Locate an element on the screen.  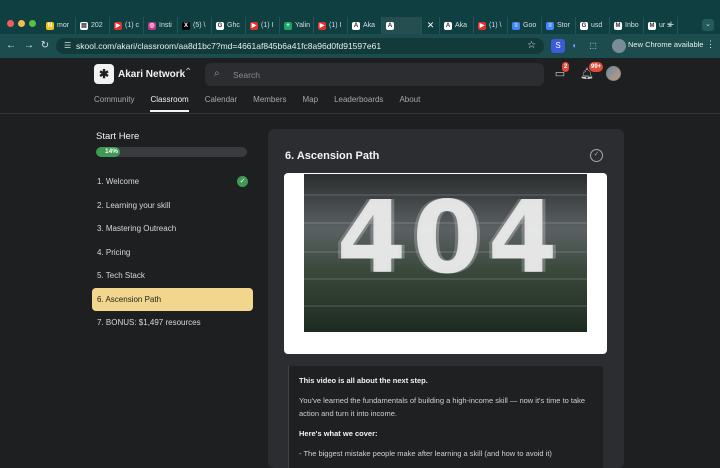
window-close-dot is located at coordinates (10, 23).